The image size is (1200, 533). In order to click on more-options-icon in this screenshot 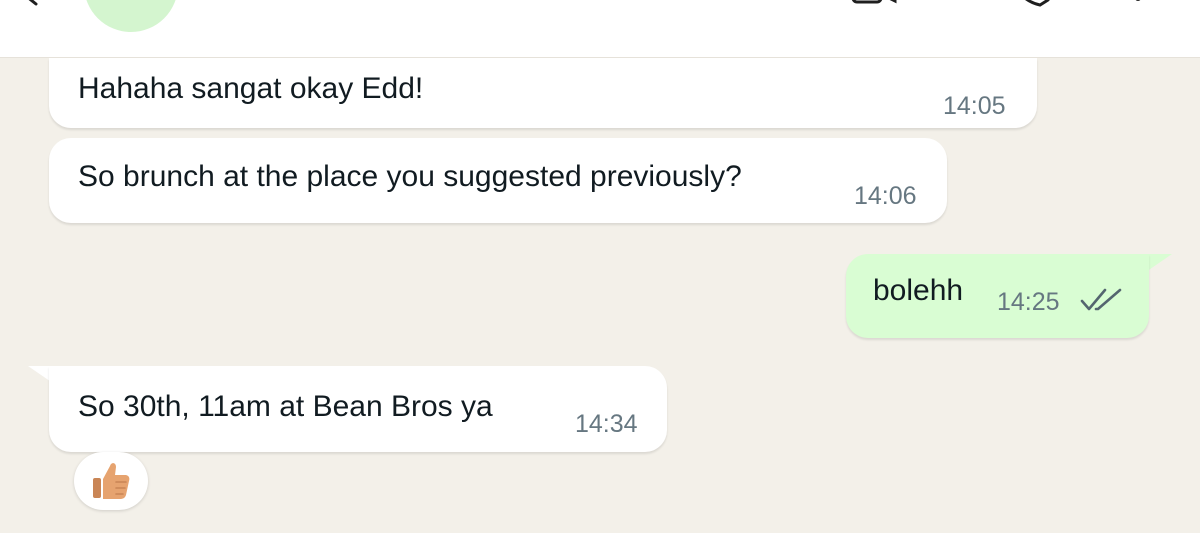, I will do `click(1138, 4)`.